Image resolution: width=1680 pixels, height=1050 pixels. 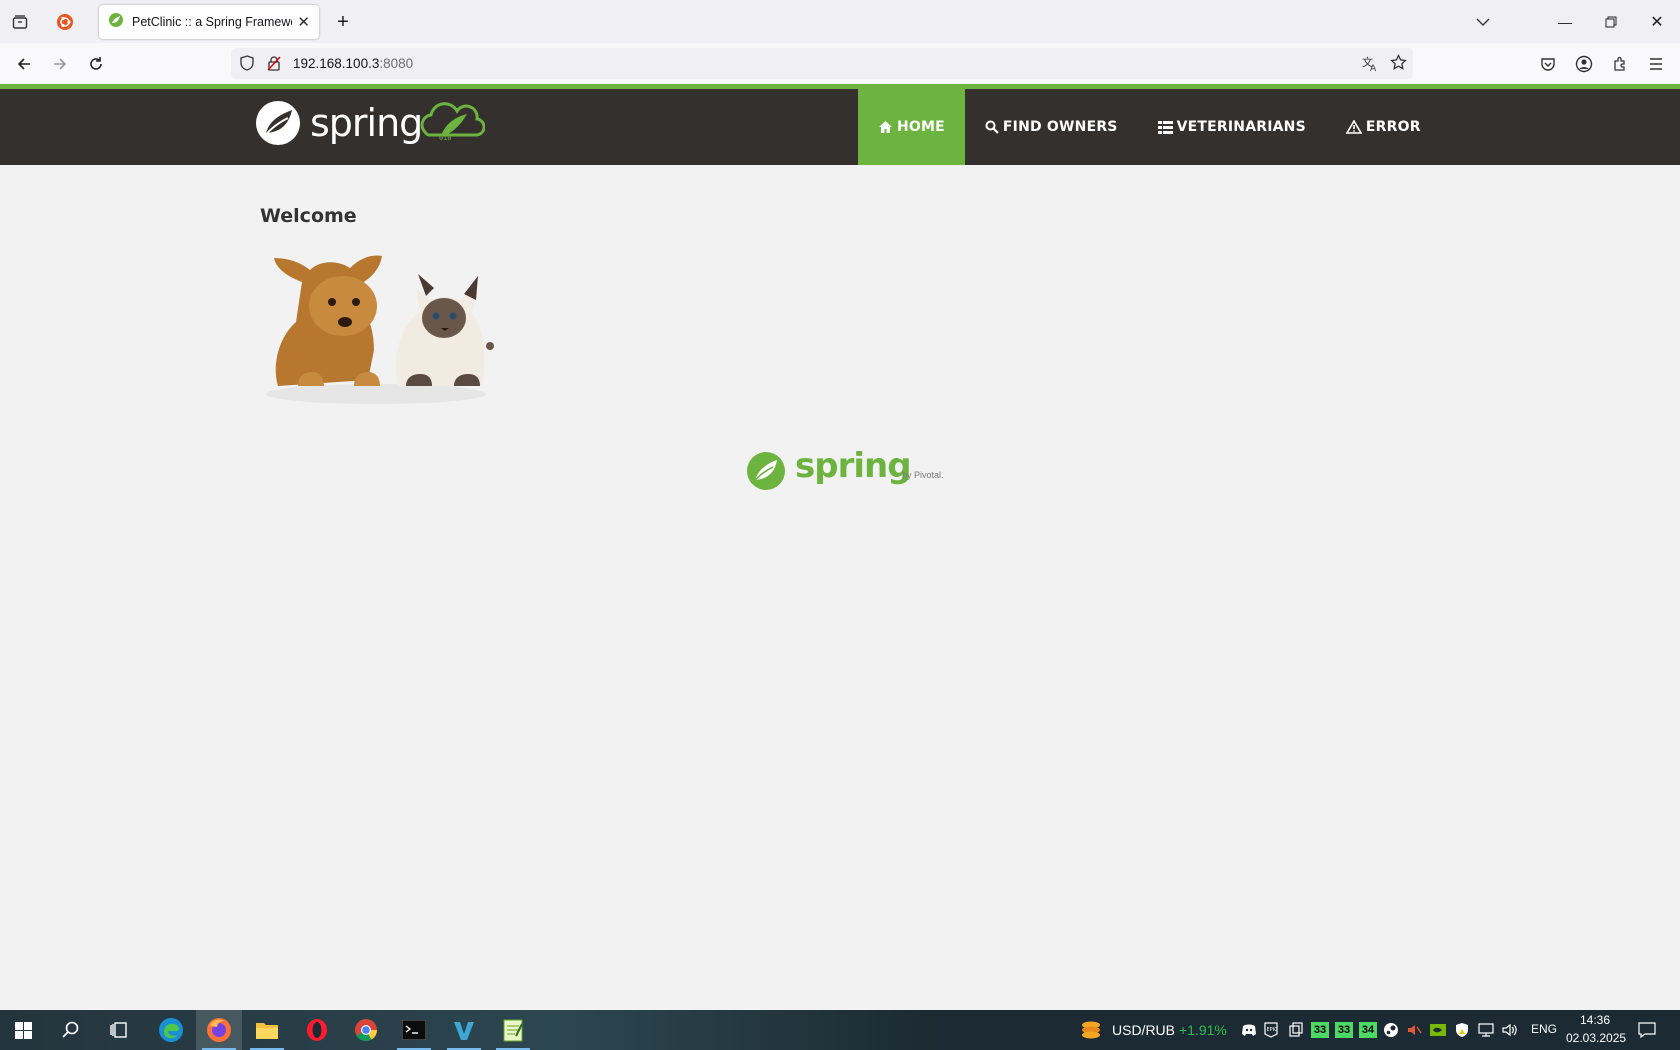 What do you see at coordinates (96, 64) in the screenshot?
I see `reload-icon` at bounding box center [96, 64].